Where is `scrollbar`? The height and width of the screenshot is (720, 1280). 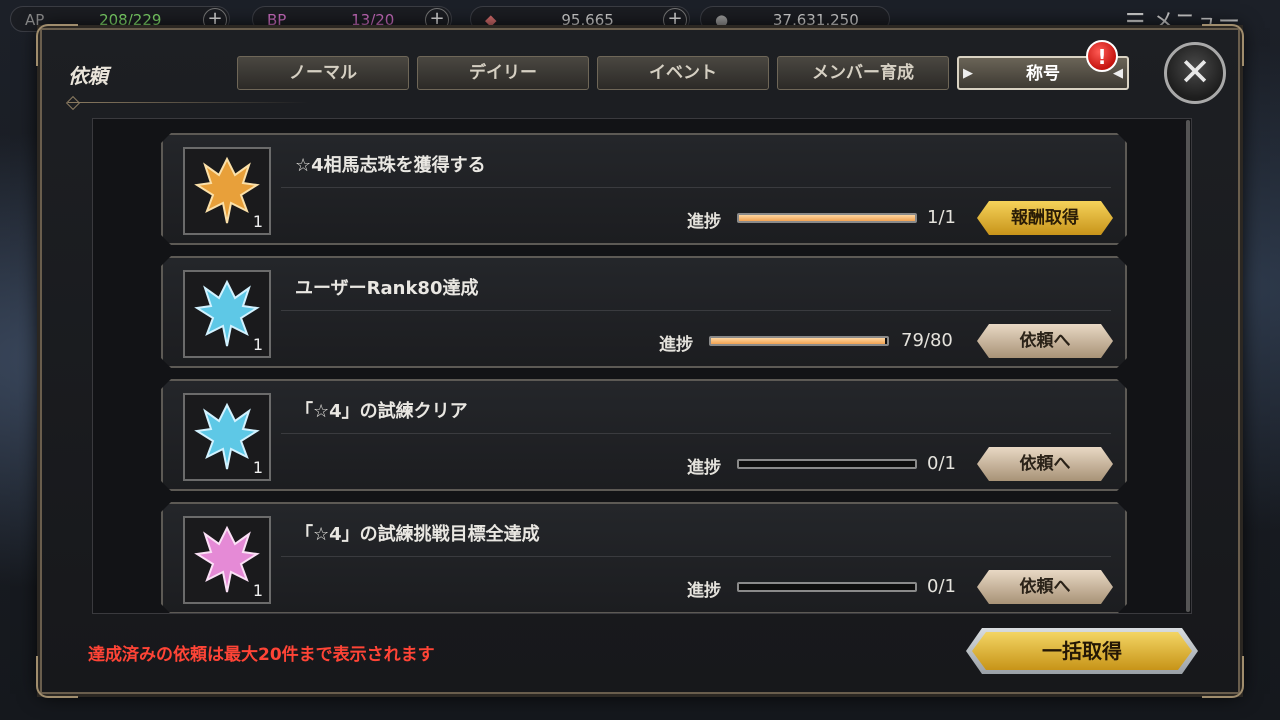 scrollbar is located at coordinates (1188, 366).